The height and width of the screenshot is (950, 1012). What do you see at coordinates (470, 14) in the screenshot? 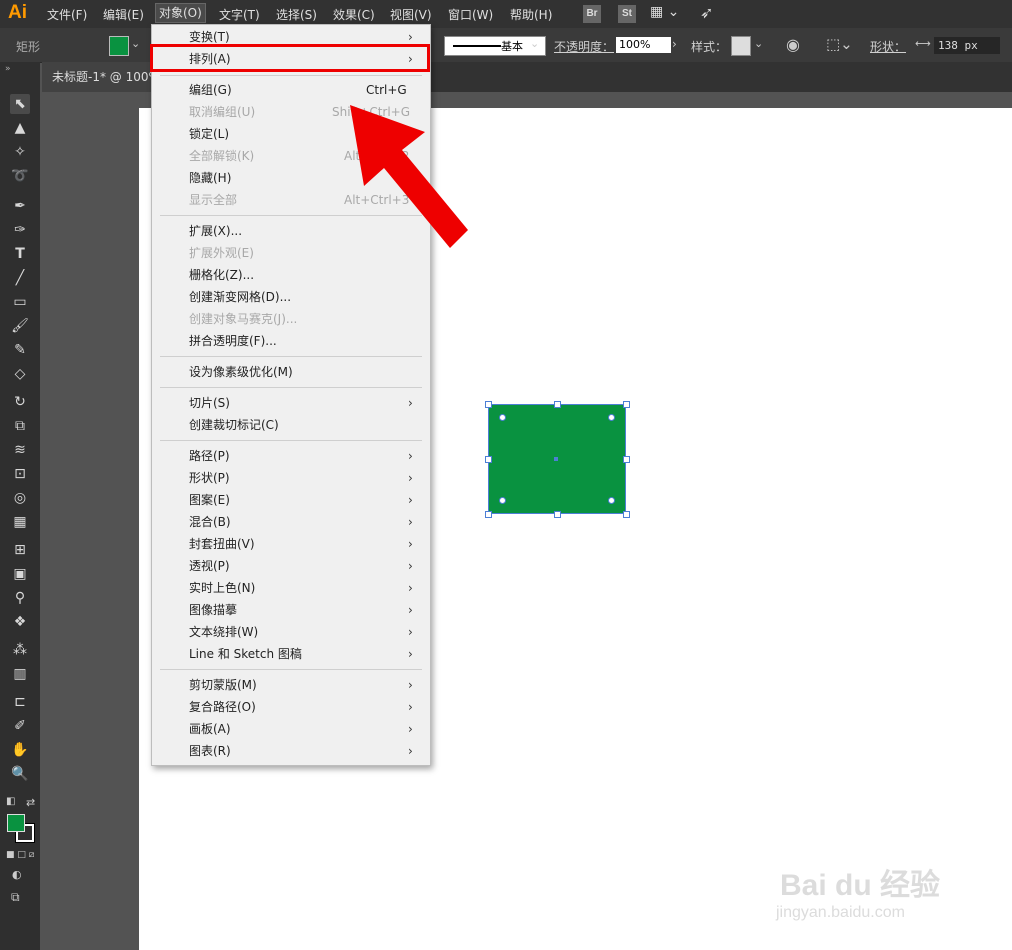
I see `menu-window: 窗口(W)` at bounding box center [470, 14].